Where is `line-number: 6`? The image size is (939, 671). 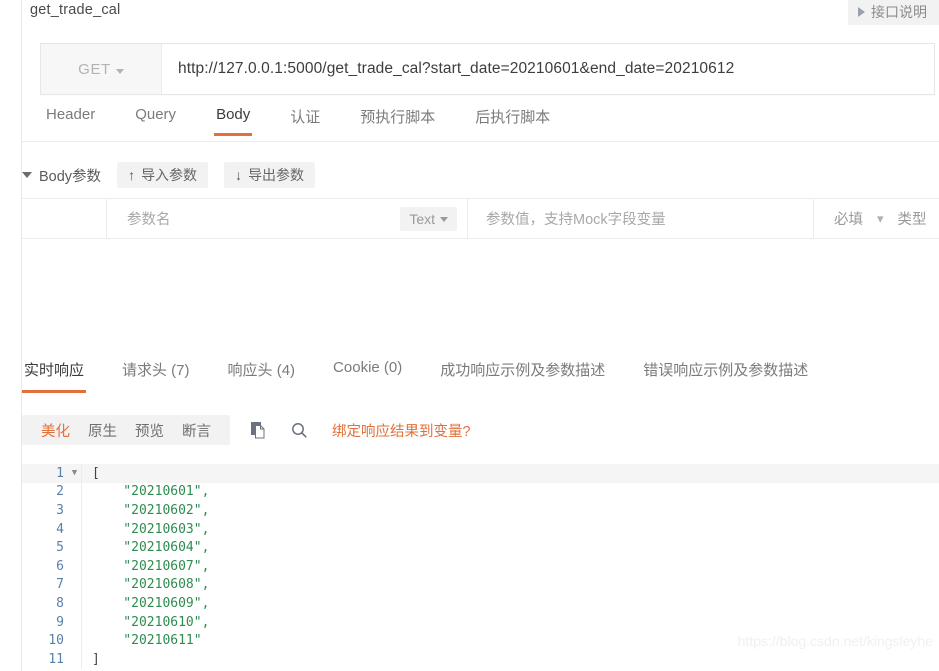 line-number: 6 is located at coordinates (60, 566).